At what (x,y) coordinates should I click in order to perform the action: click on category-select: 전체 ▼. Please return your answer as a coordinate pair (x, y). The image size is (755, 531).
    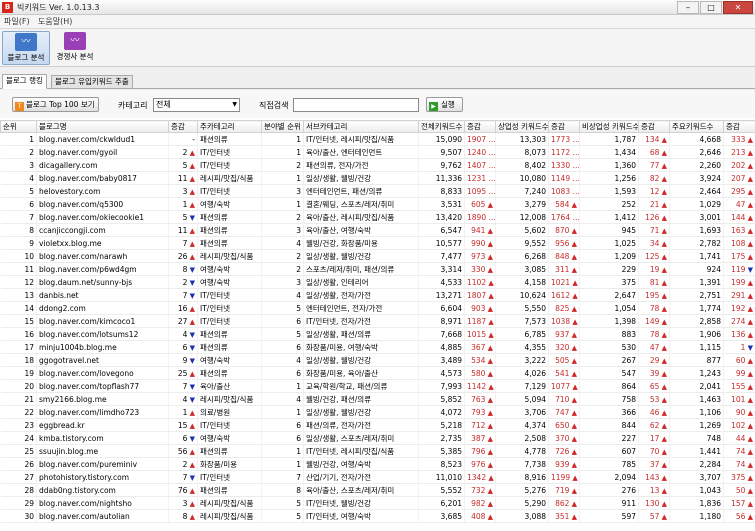
    Looking at the image, I should click on (196, 105).